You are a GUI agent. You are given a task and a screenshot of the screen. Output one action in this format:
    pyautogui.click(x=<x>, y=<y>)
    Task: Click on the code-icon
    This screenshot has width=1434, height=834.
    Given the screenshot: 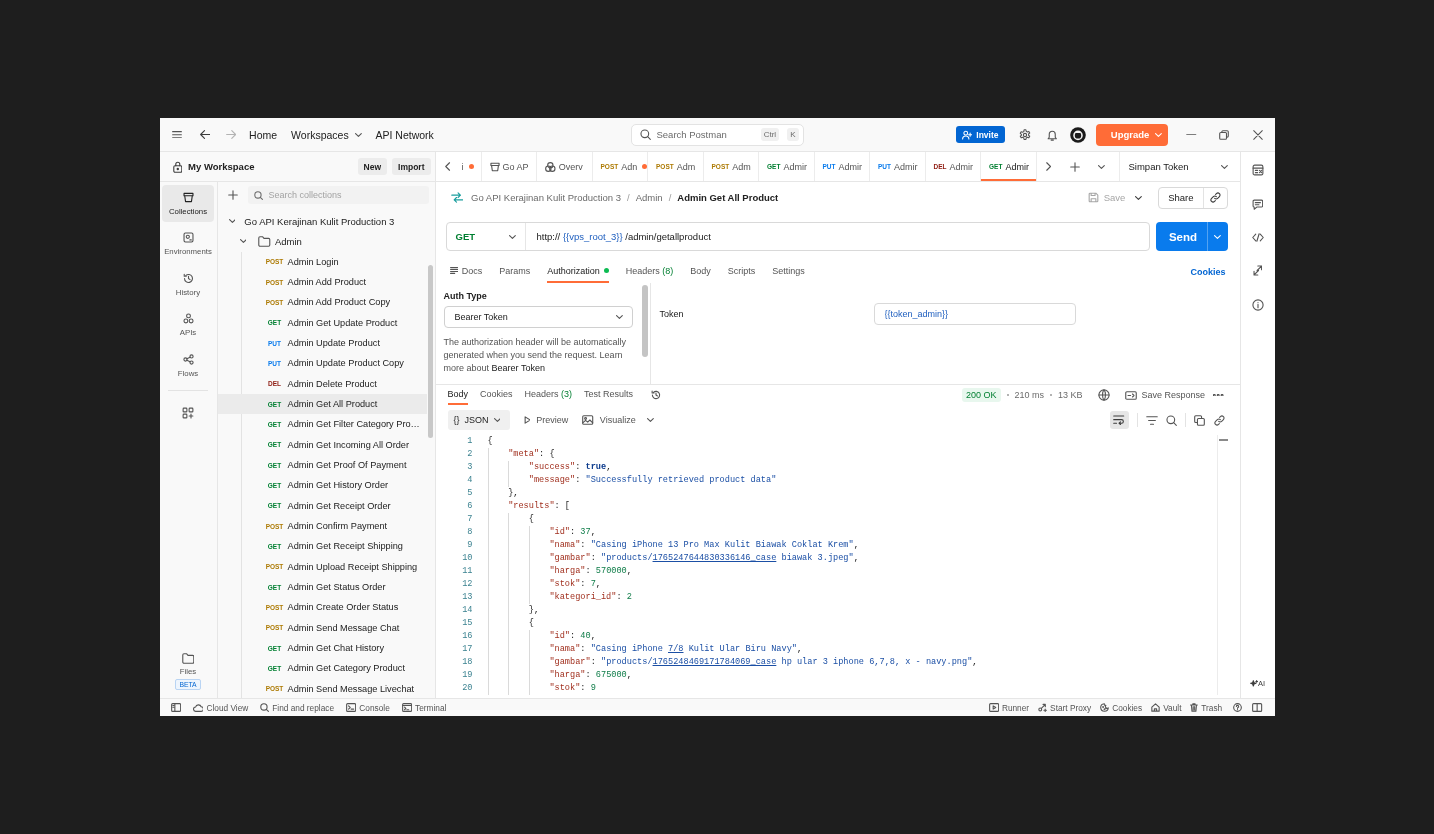 What is the action you would take?
    pyautogui.click(x=1257, y=237)
    